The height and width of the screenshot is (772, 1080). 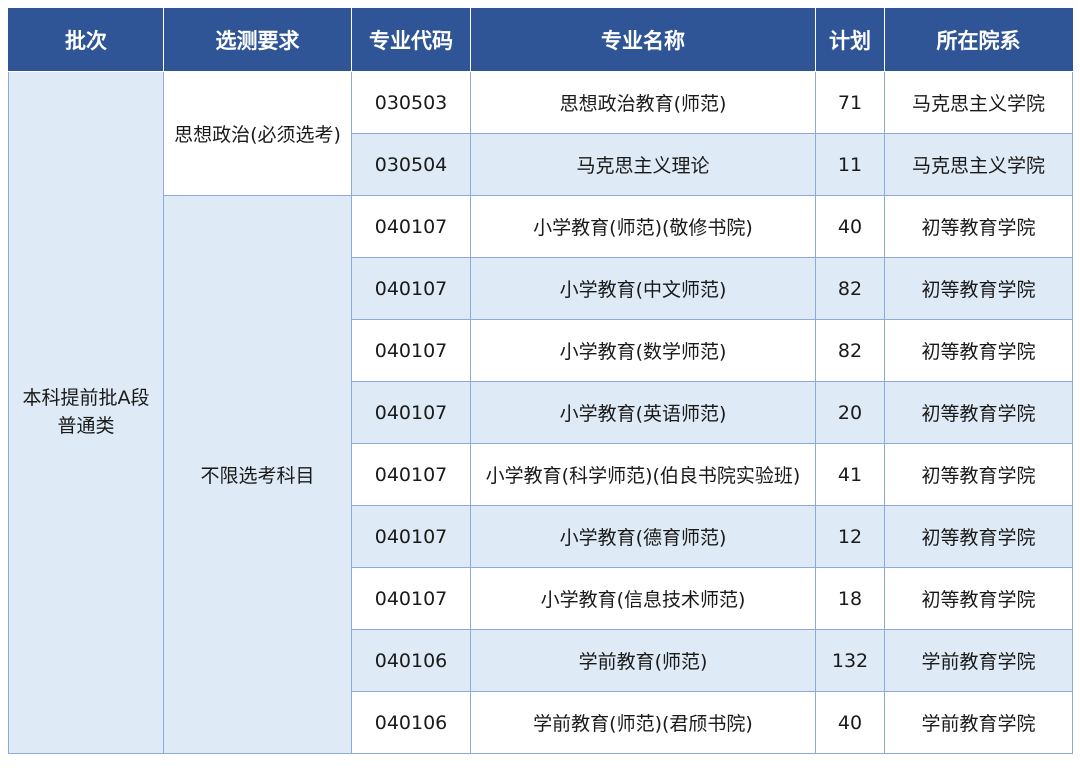 What do you see at coordinates (643, 536) in the screenshot?
I see `major-name-cell: 小学教育(德育师范)` at bounding box center [643, 536].